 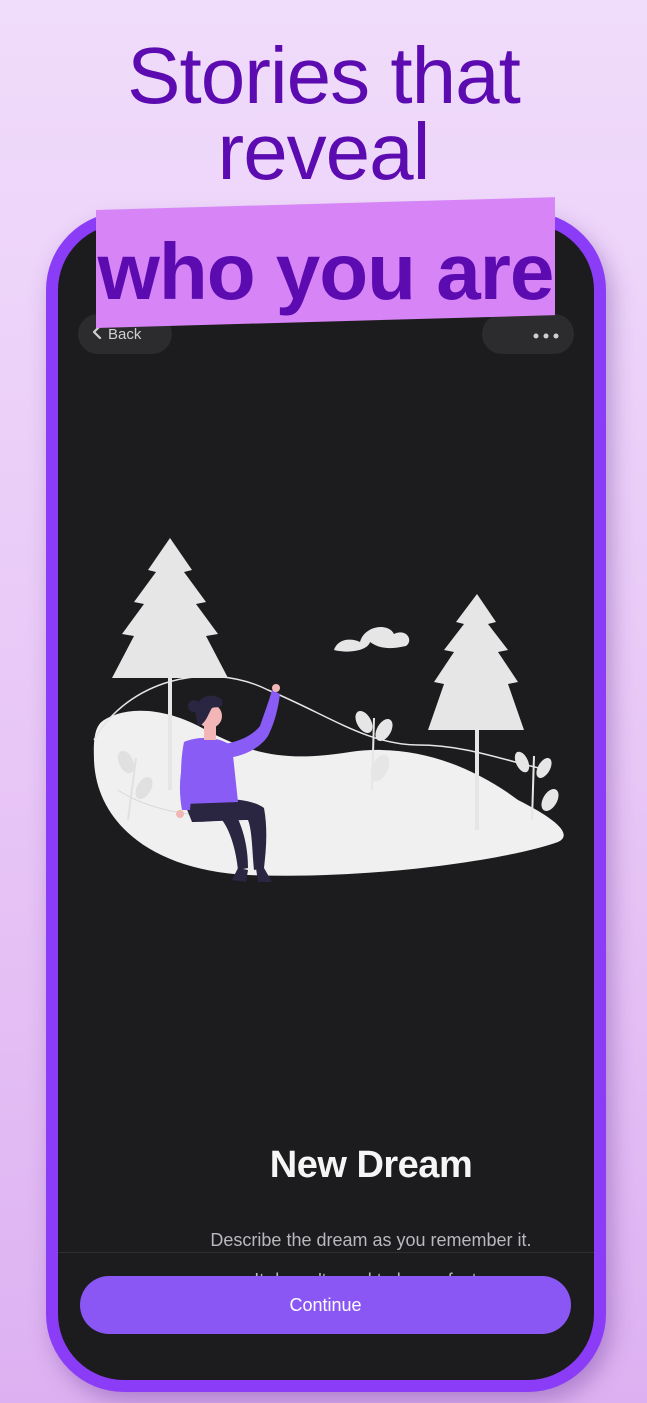 I want to click on headline-highlight: who you are, so click(x=326, y=271).